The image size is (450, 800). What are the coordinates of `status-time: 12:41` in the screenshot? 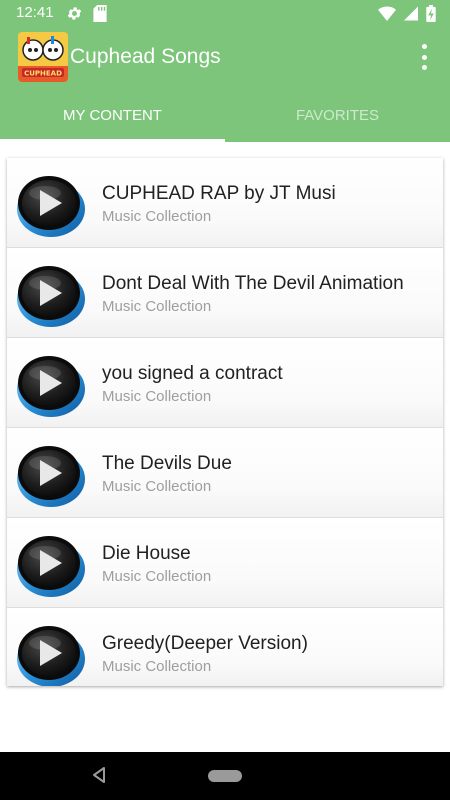 It's located at (35, 12).